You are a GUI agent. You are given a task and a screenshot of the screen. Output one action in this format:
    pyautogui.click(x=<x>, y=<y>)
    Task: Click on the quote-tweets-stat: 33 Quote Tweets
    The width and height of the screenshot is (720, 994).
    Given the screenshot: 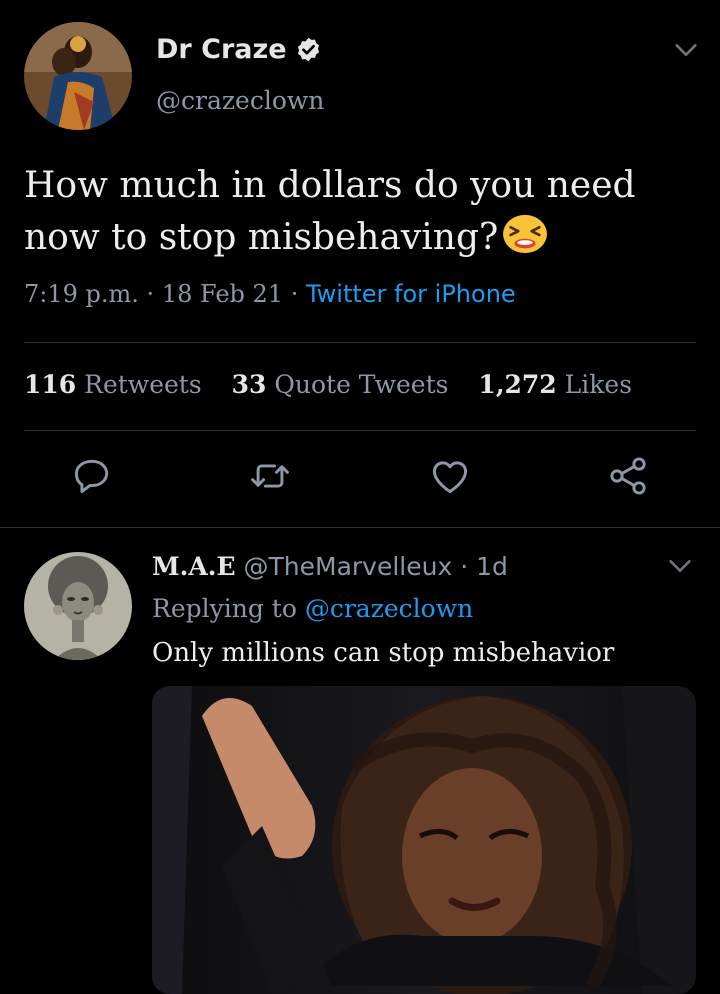 What is the action you would take?
    pyautogui.click(x=340, y=384)
    